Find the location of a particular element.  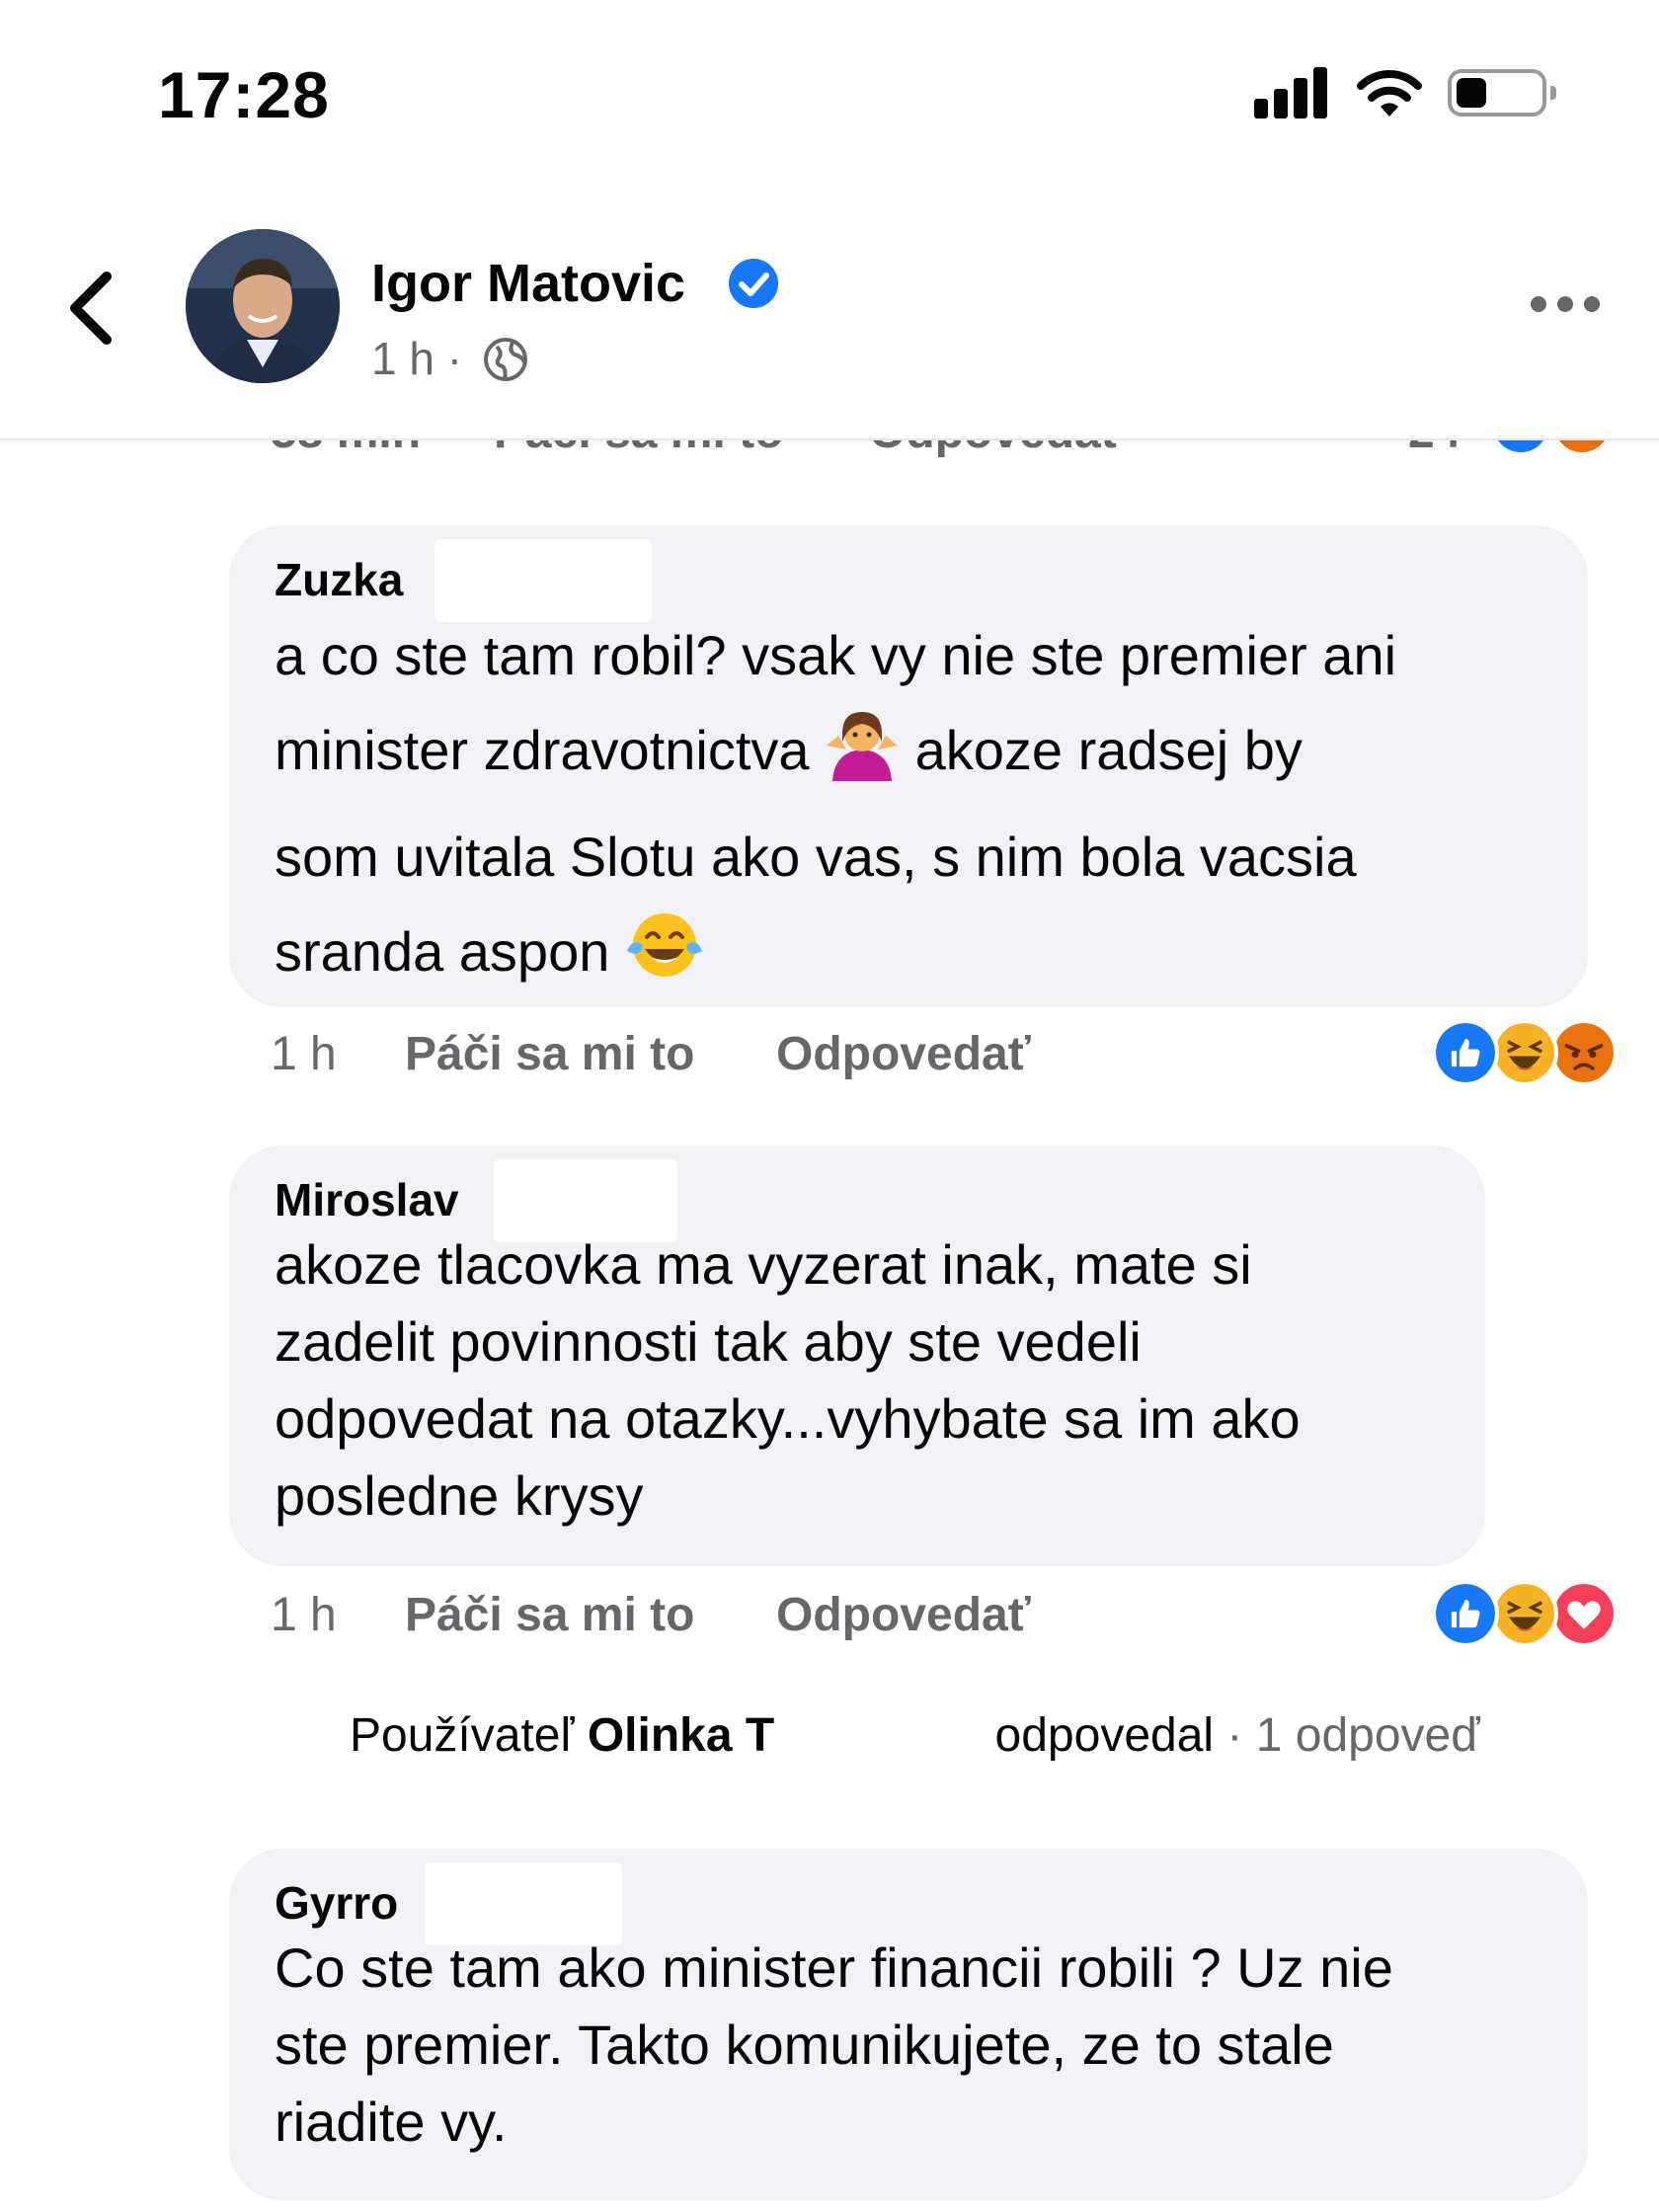

tears-of-joy-emoji-icon is located at coordinates (665, 960).